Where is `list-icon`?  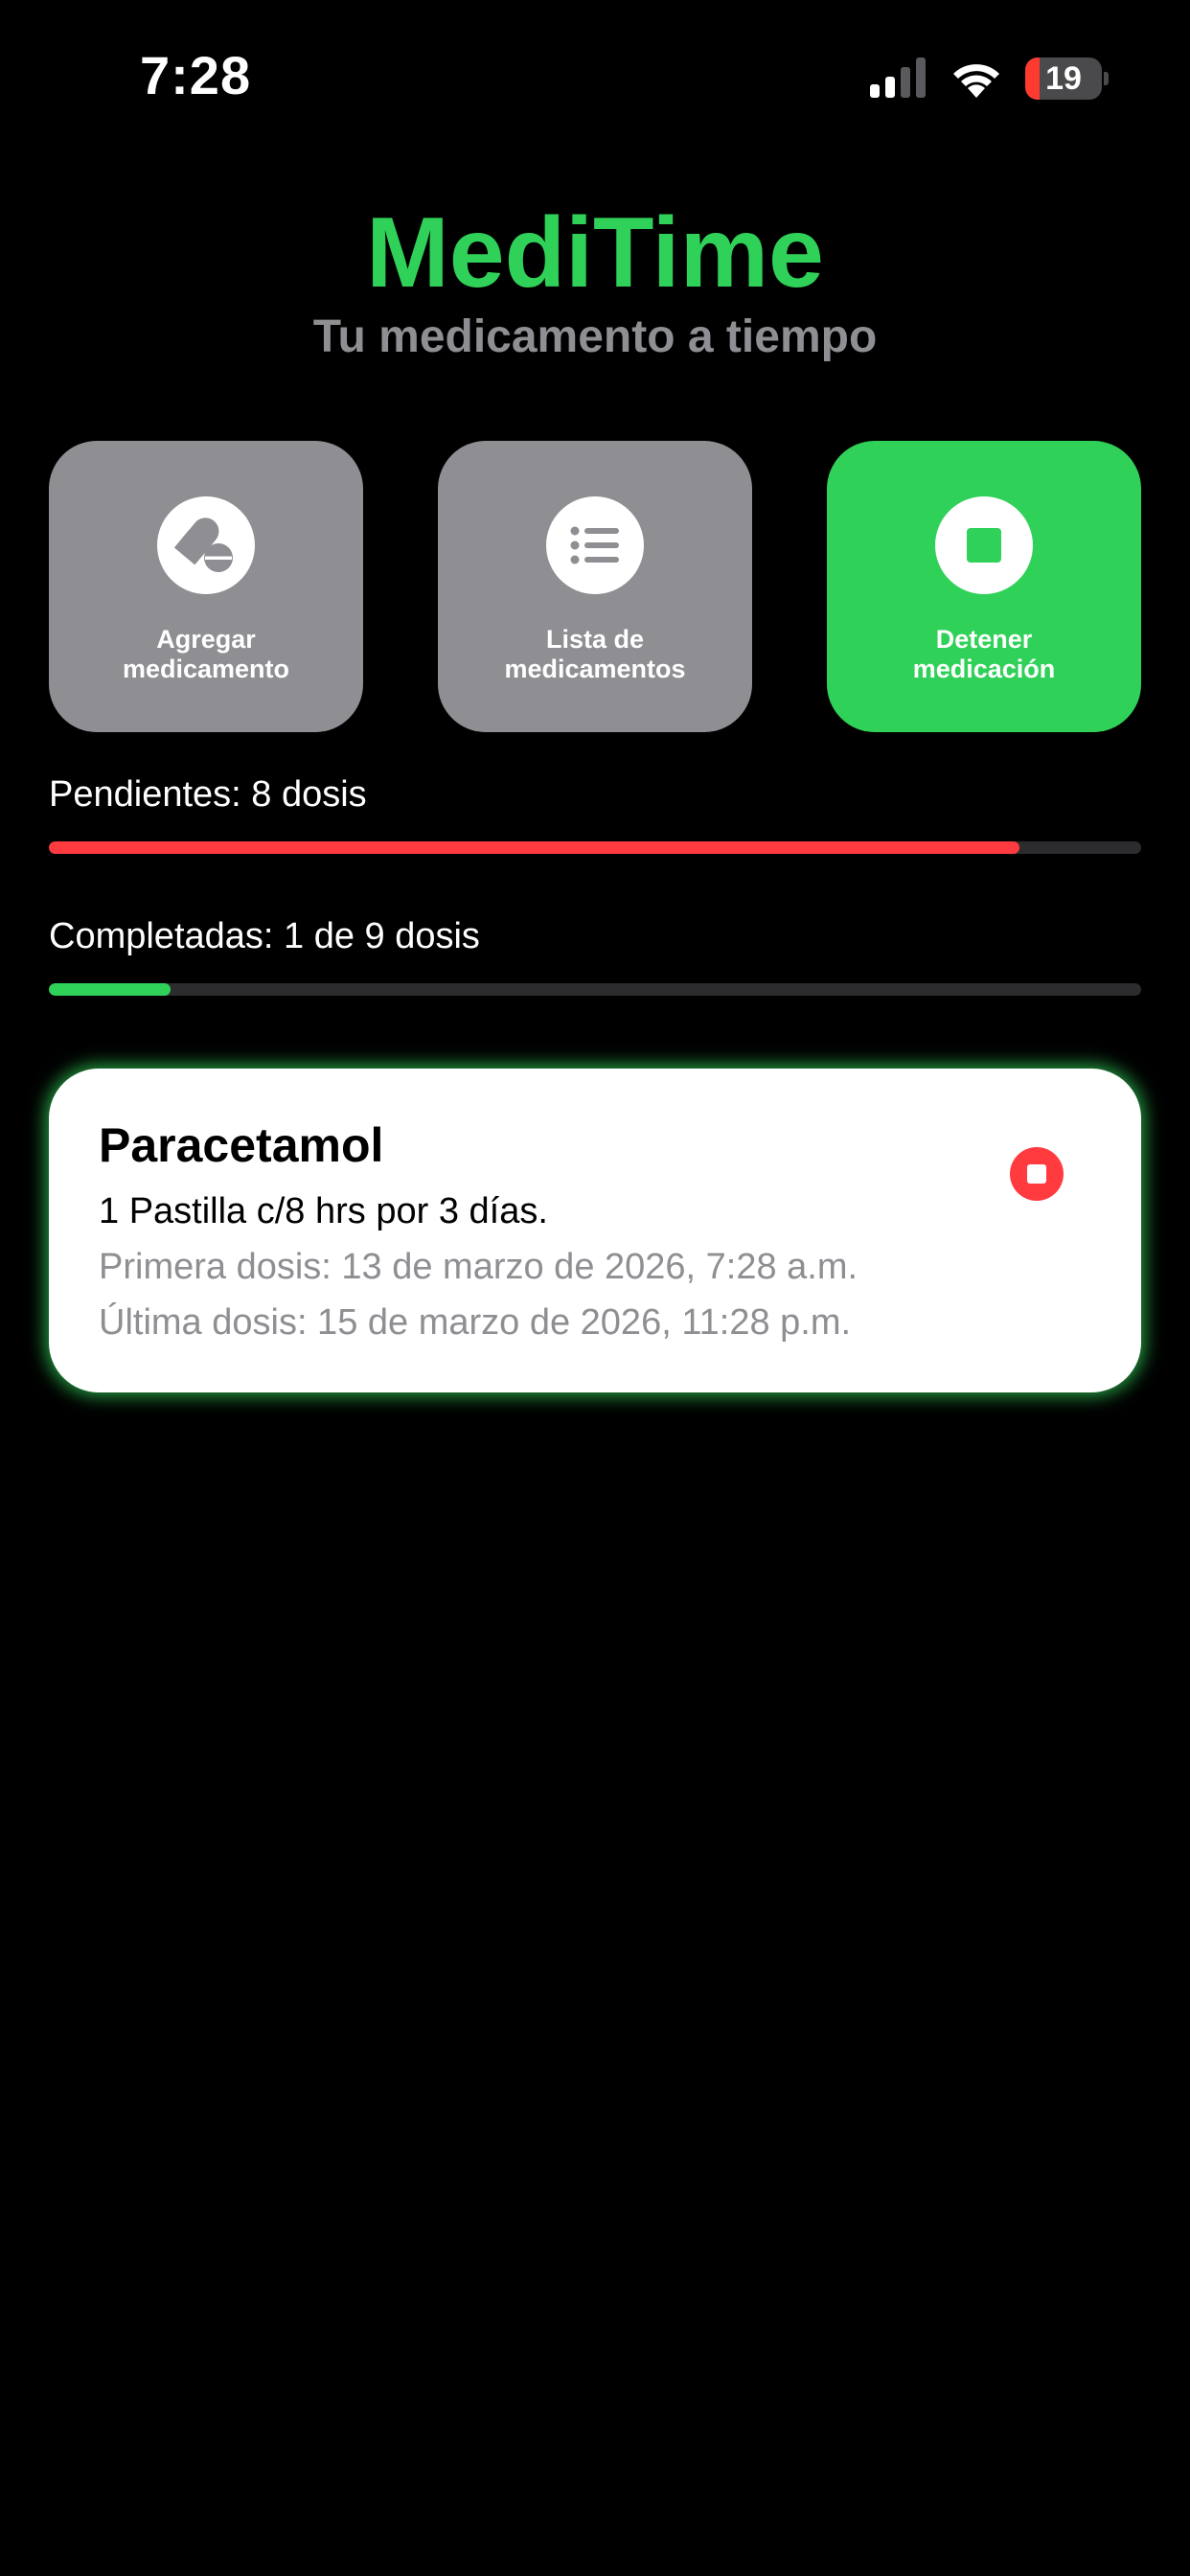
list-icon is located at coordinates (595, 545).